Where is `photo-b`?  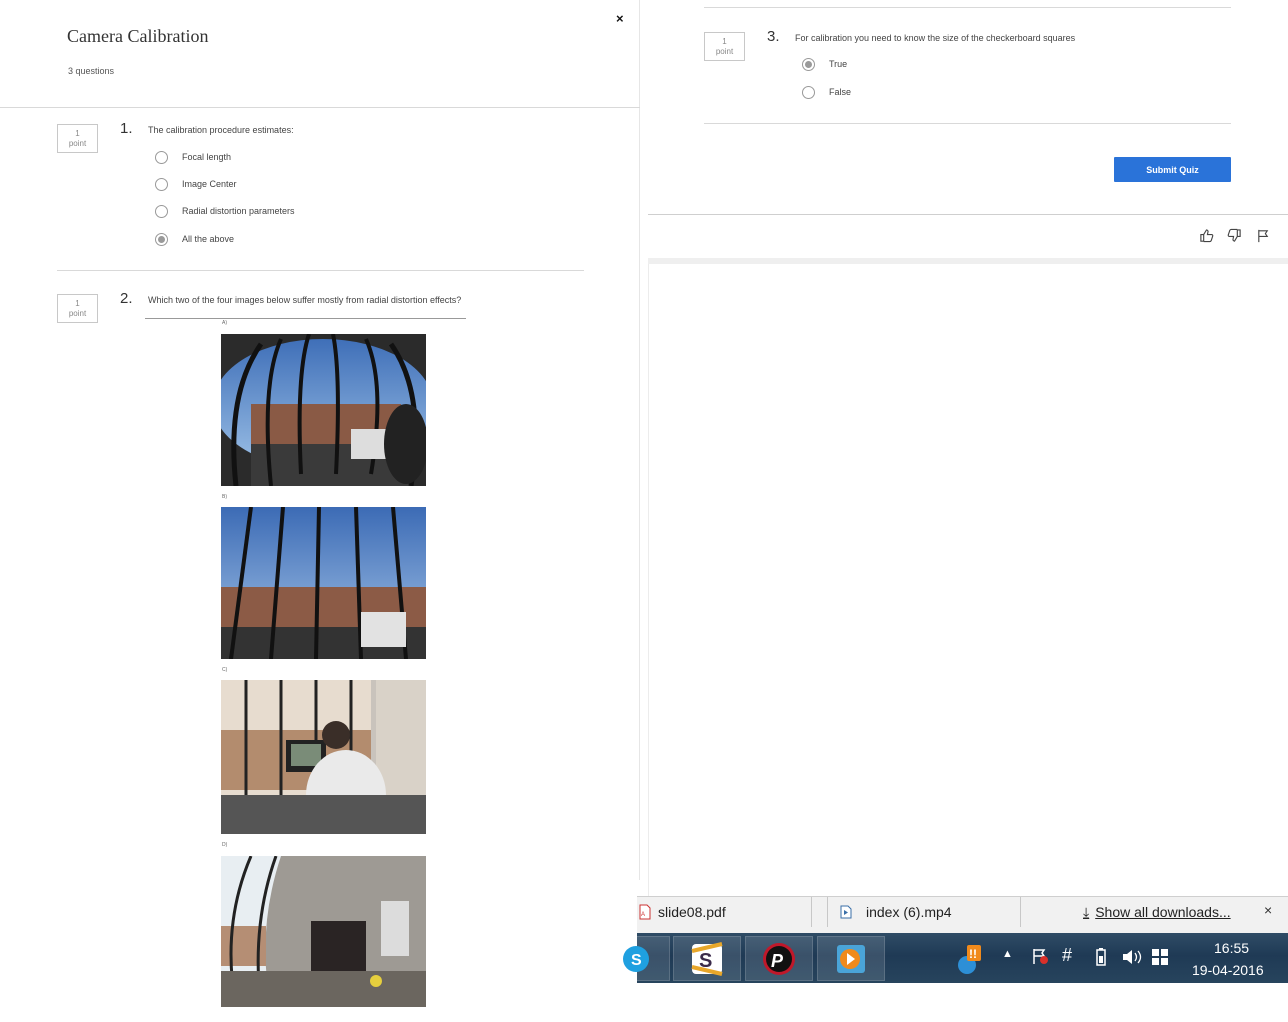 photo-b is located at coordinates (323, 583).